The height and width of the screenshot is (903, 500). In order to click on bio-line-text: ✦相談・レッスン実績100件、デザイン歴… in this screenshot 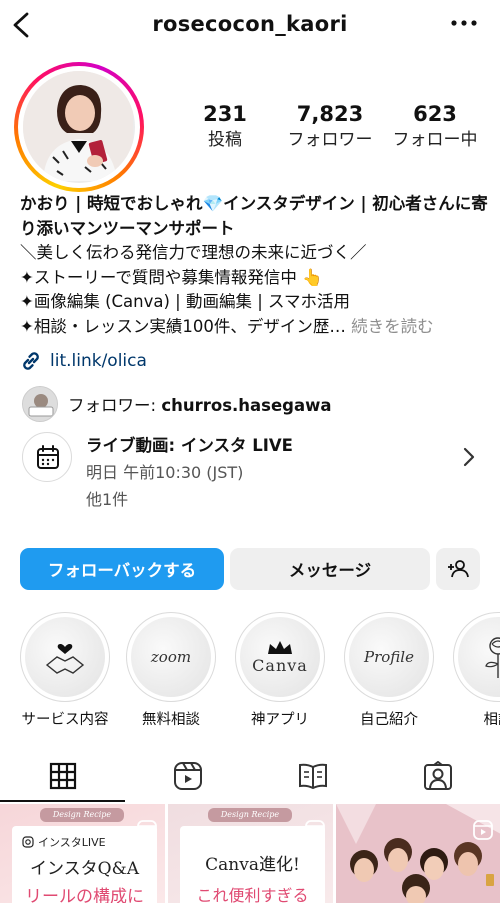, I will do `click(183, 326)`.